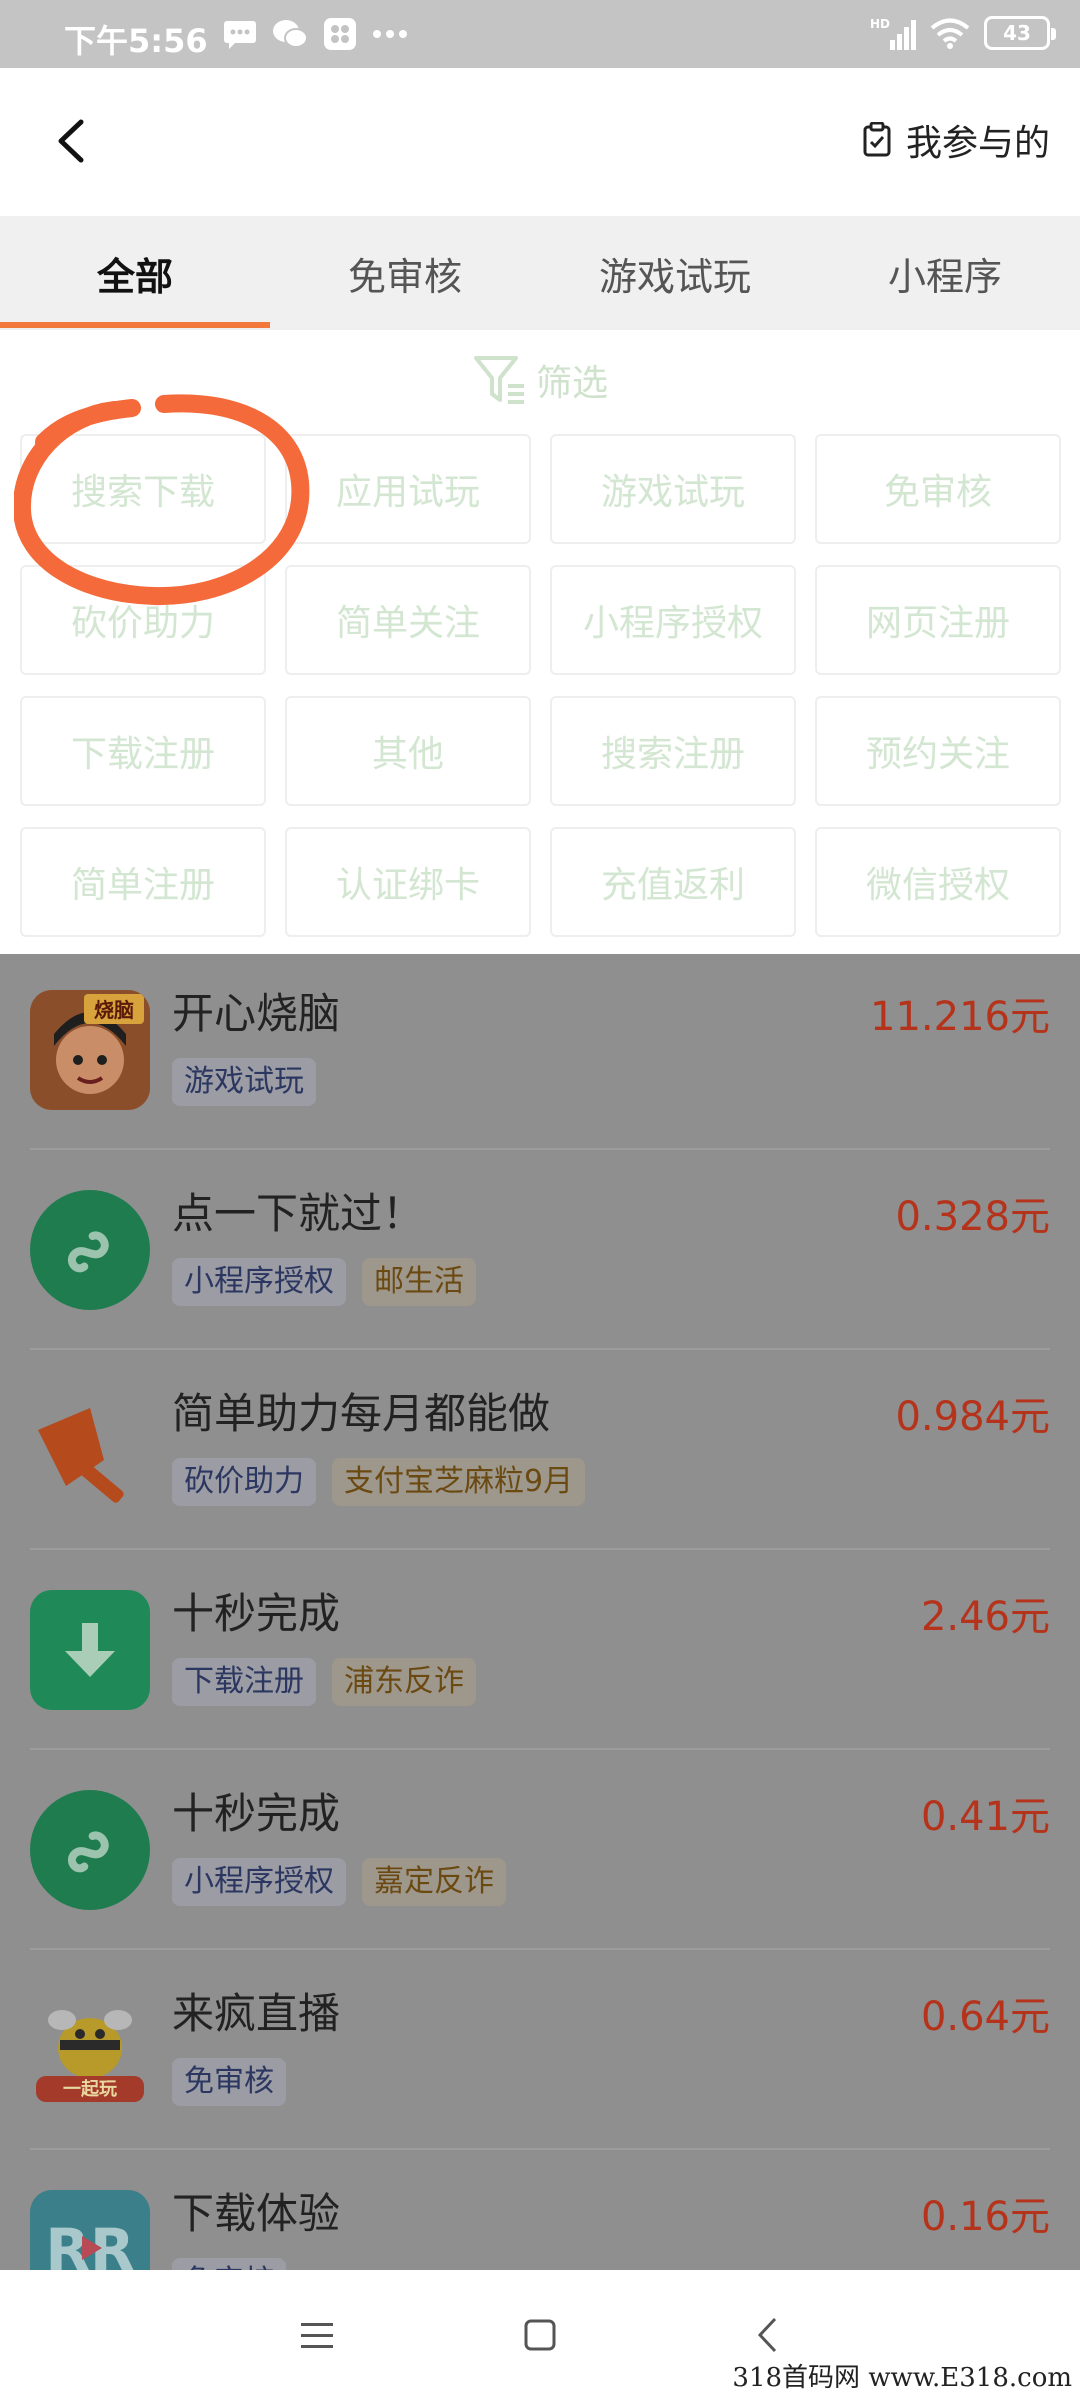 The height and width of the screenshot is (2400, 1080). What do you see at coordinates (540, 2050) in the screenshot?
I see `task-row: 一起玩 来疯直播 0.64元 免审核` at bounding box center [540, 2050].